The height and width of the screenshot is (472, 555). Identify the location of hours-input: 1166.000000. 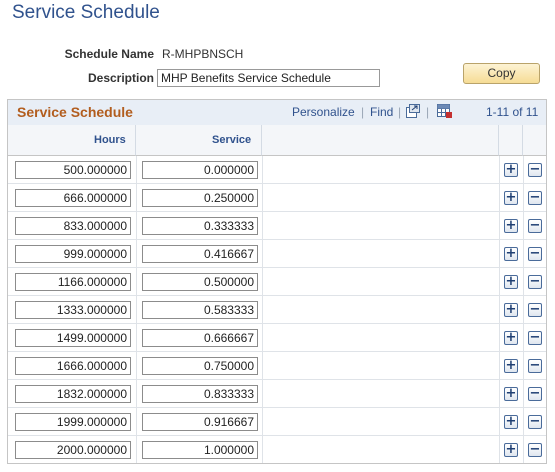
(73, 282).